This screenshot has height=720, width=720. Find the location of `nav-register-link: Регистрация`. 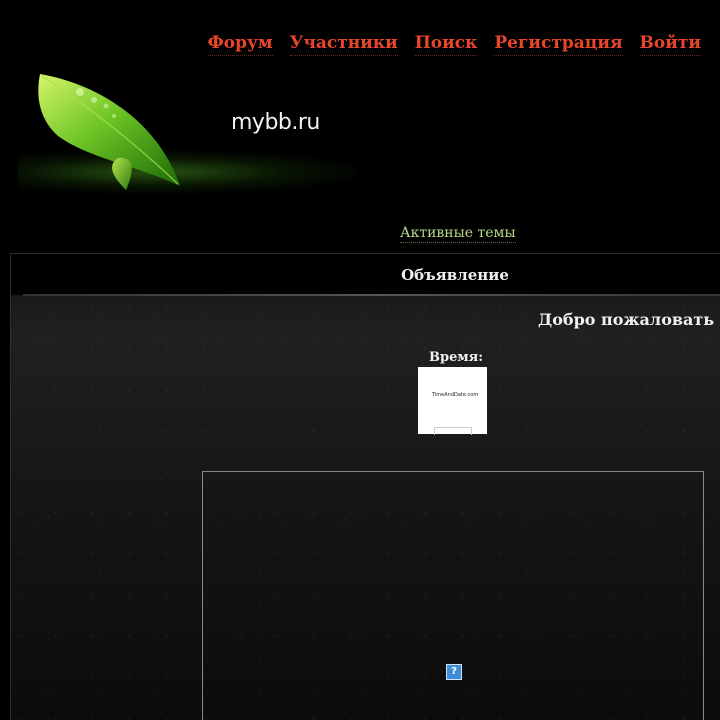

nav-register-link: Регистрация is located at coordinates (558, 44).